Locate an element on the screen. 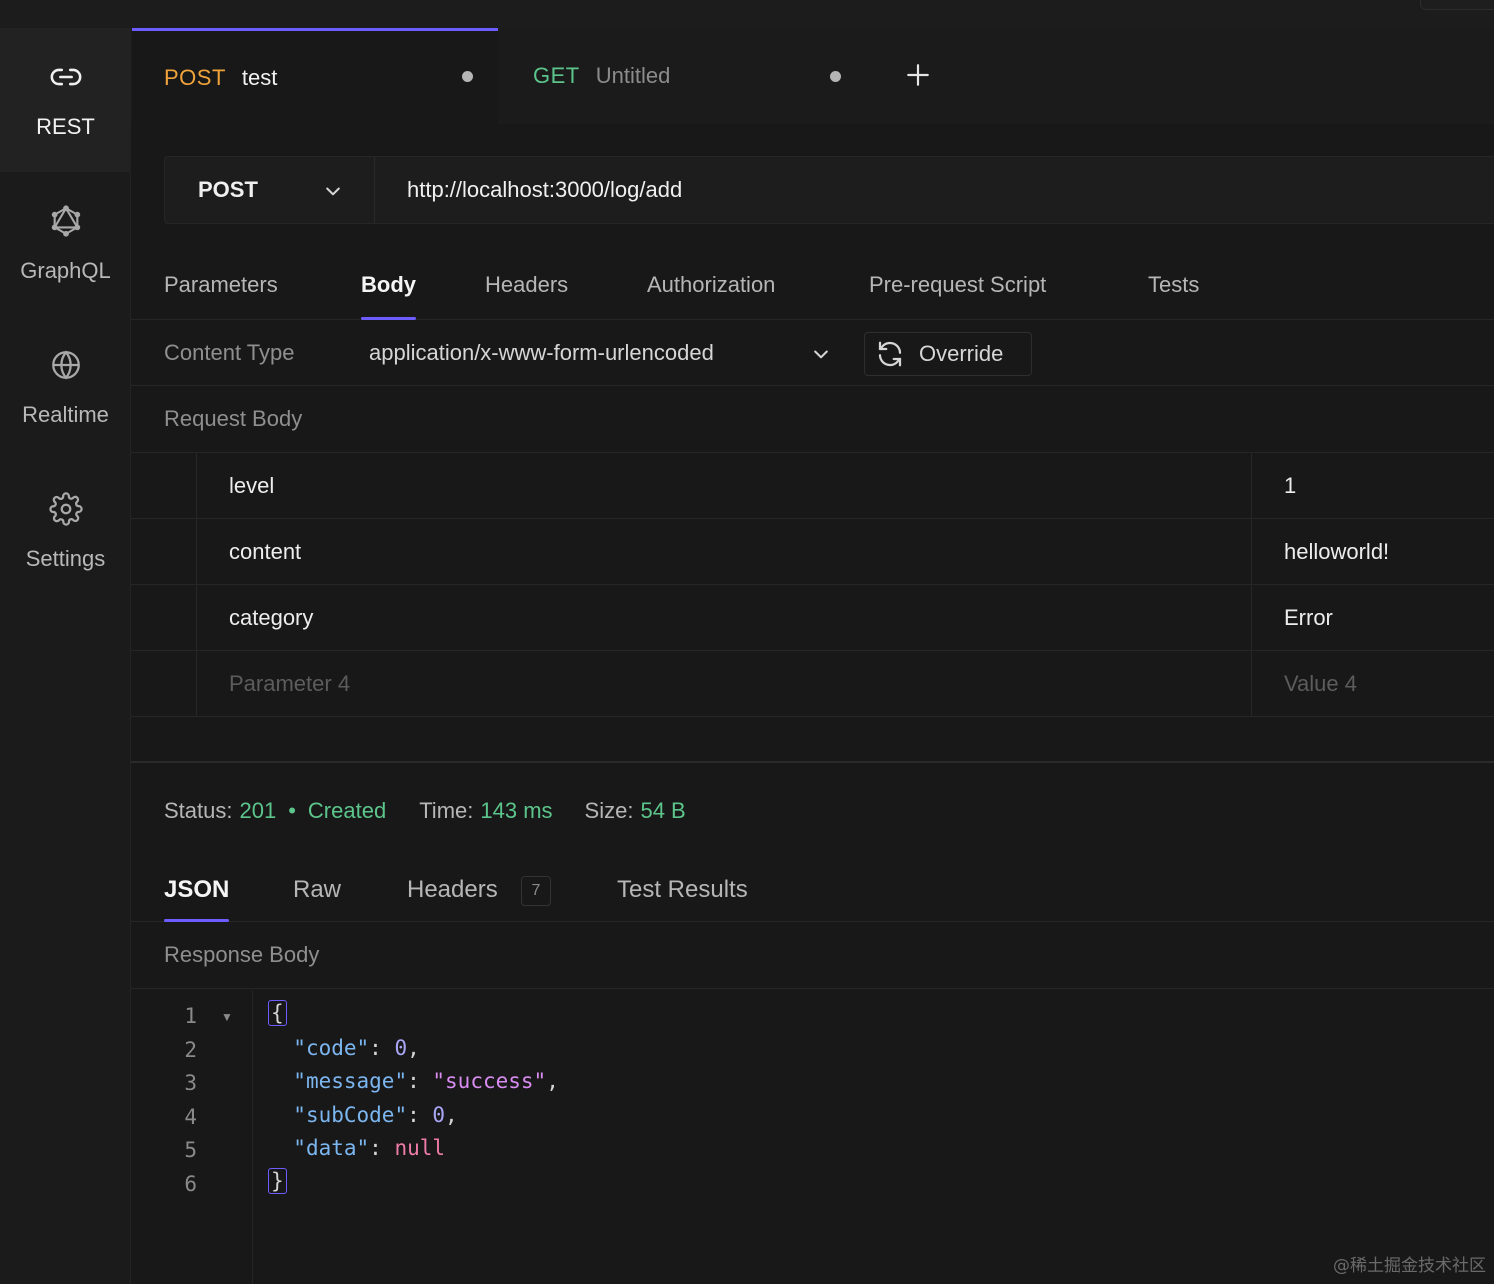 The height and width of the screenshot is (1284, 1494). sidebar-item-realtime: Realtime is located at coordinates (65, 388).